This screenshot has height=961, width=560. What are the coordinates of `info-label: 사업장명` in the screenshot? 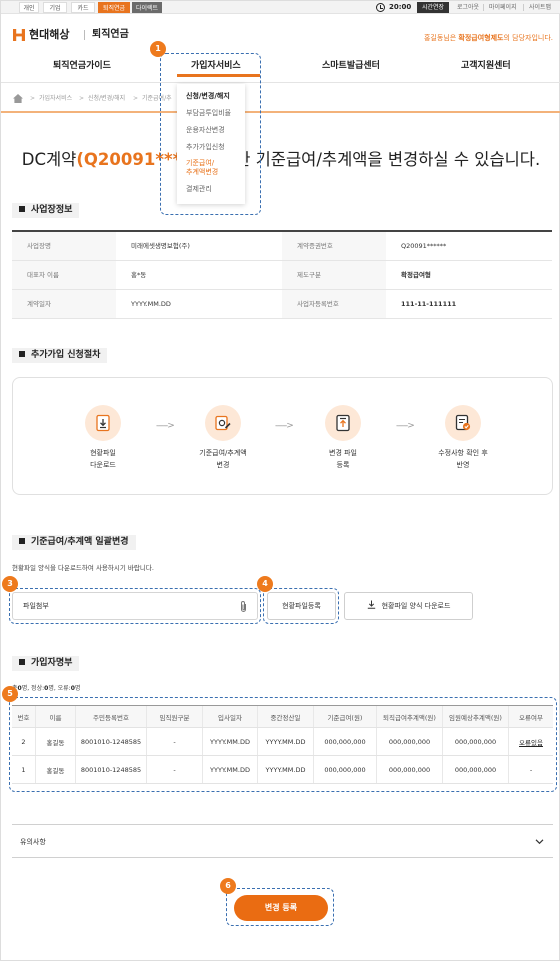 It's located at (64, 246).